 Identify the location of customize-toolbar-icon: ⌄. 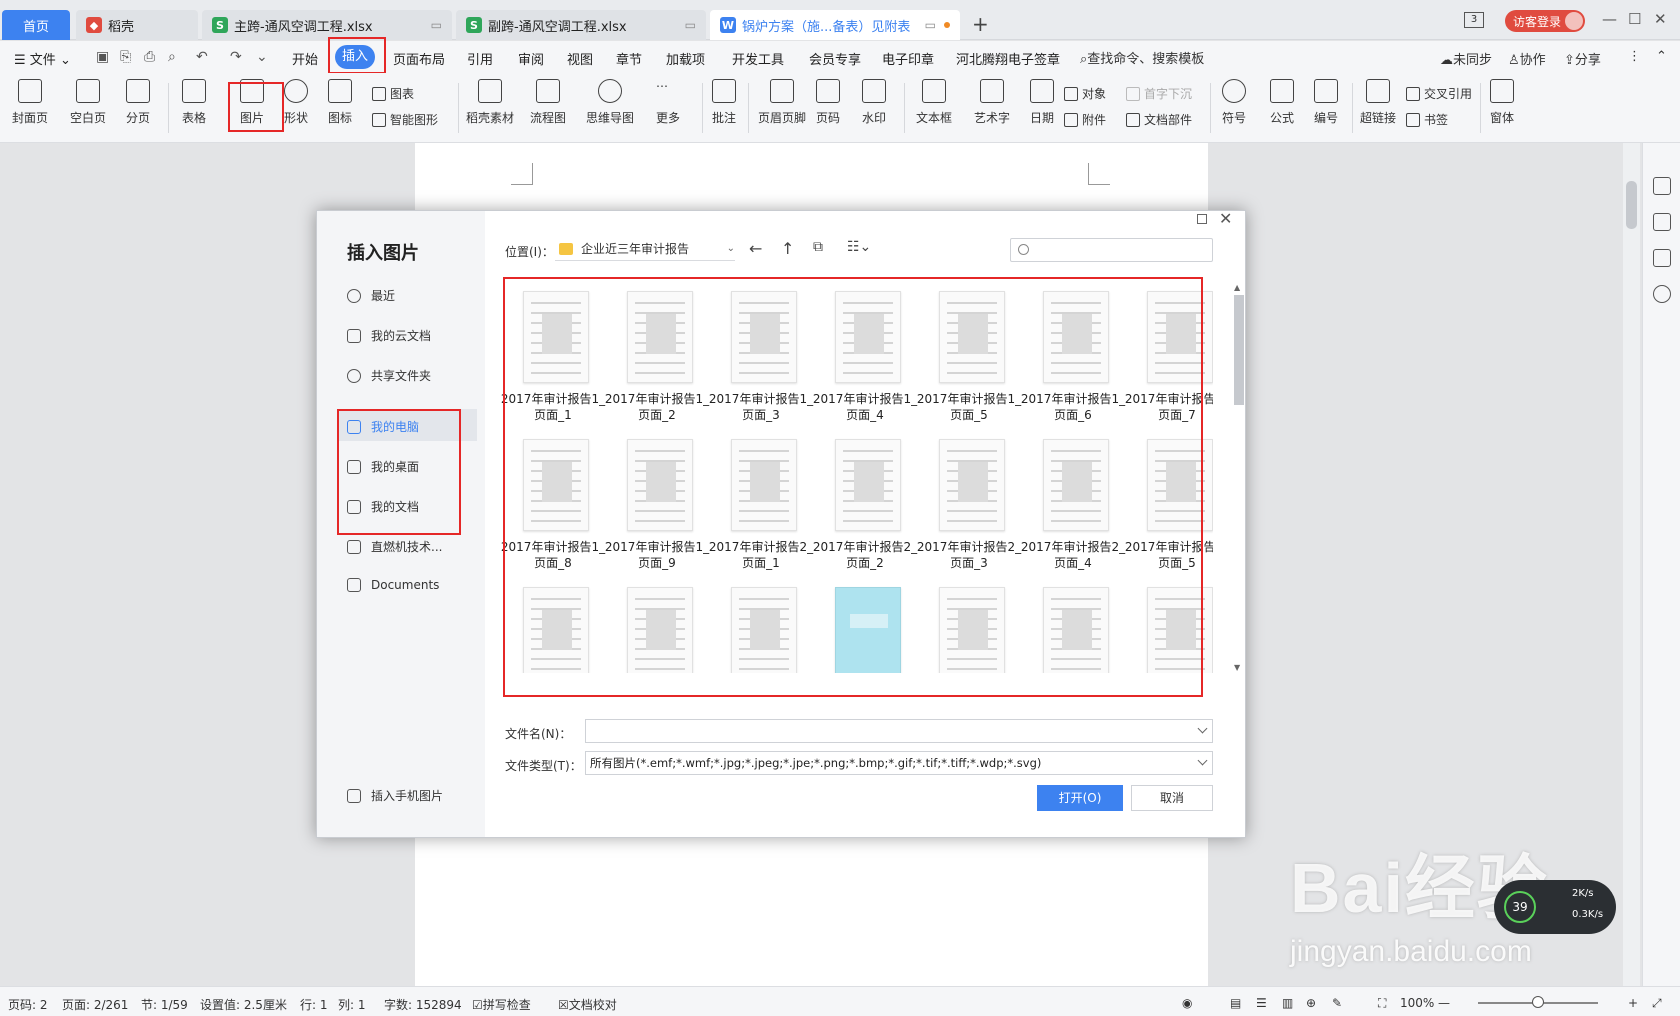
(262, 57).